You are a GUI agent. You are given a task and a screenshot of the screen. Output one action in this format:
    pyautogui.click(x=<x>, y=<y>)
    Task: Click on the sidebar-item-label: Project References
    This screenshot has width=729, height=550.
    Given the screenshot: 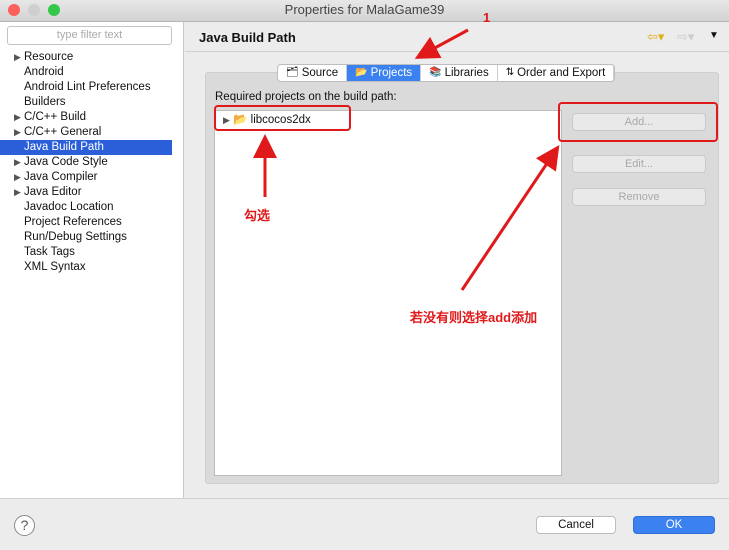 What is the action you would take?
    pyautogui.click(x=73, y=222)
    